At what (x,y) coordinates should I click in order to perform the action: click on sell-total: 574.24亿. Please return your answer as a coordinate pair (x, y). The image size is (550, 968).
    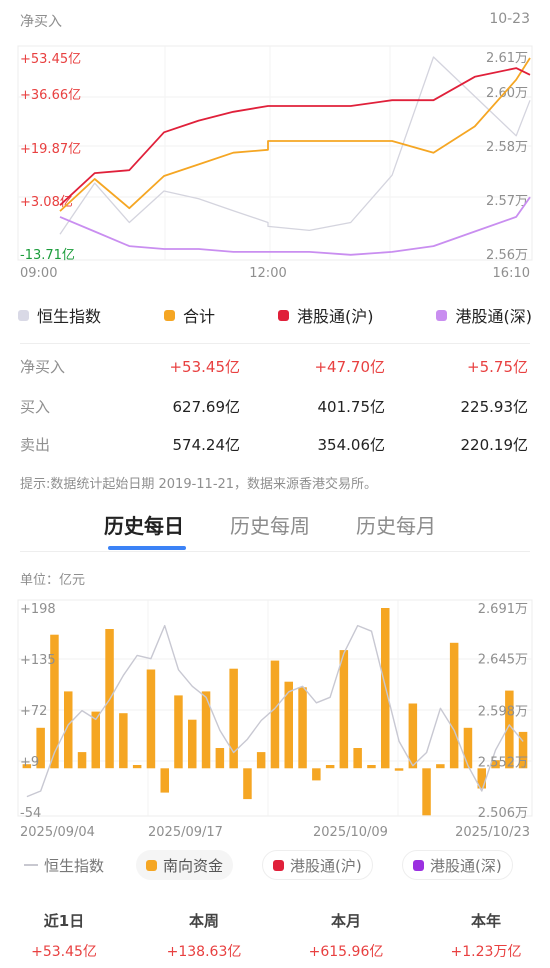
    Looking at the image, I should click on (206, 445).